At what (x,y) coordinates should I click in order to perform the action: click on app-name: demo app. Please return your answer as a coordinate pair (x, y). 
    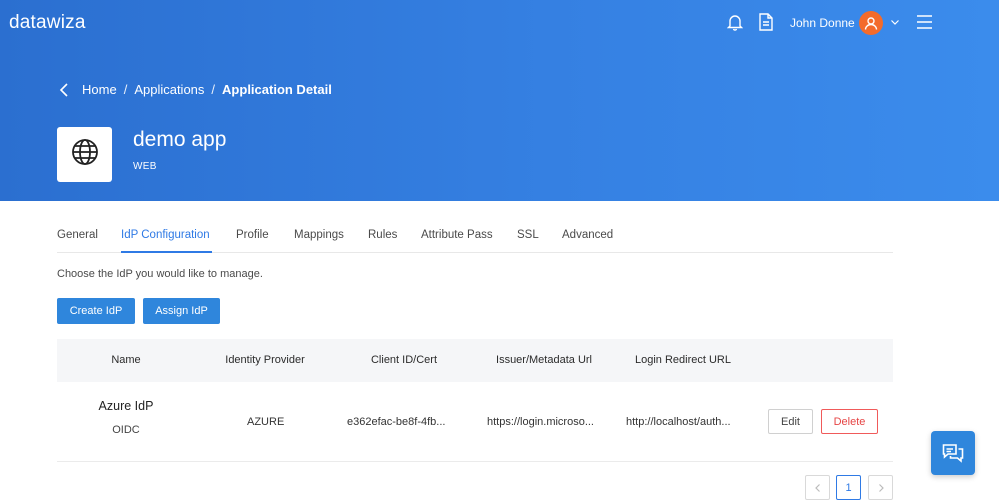
    Looking at the image, I should click on (180, 139).